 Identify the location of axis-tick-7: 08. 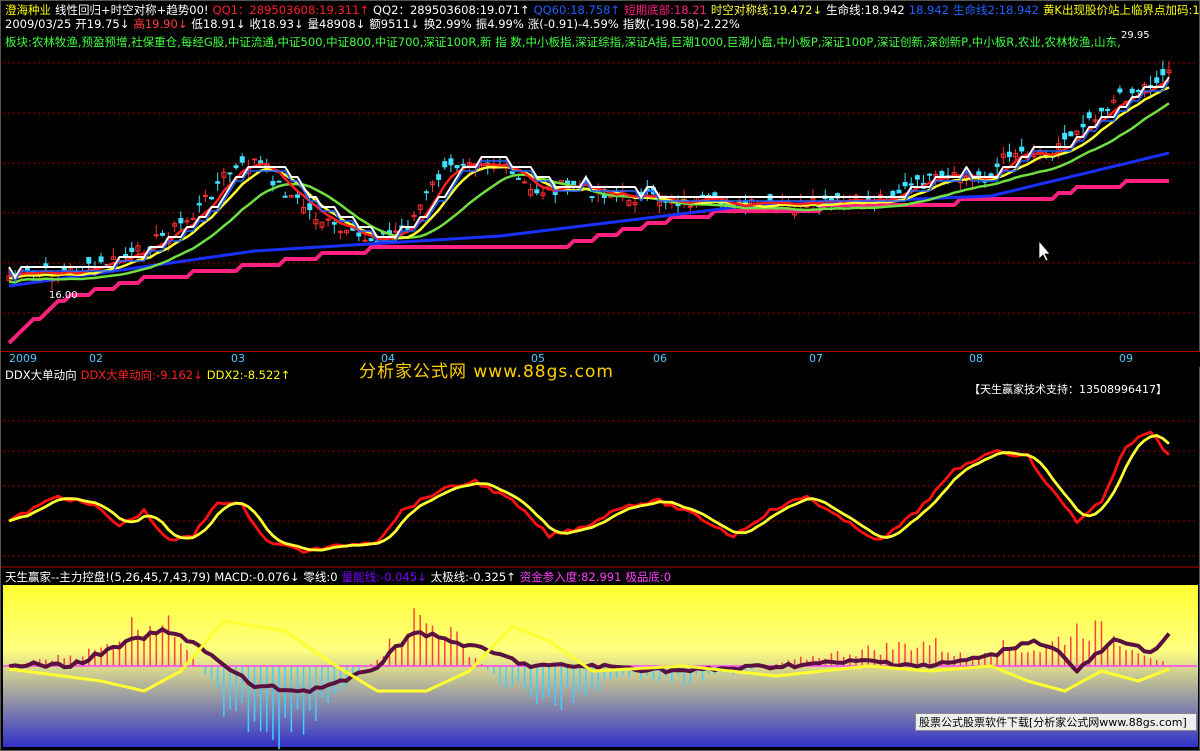
(976, 358).